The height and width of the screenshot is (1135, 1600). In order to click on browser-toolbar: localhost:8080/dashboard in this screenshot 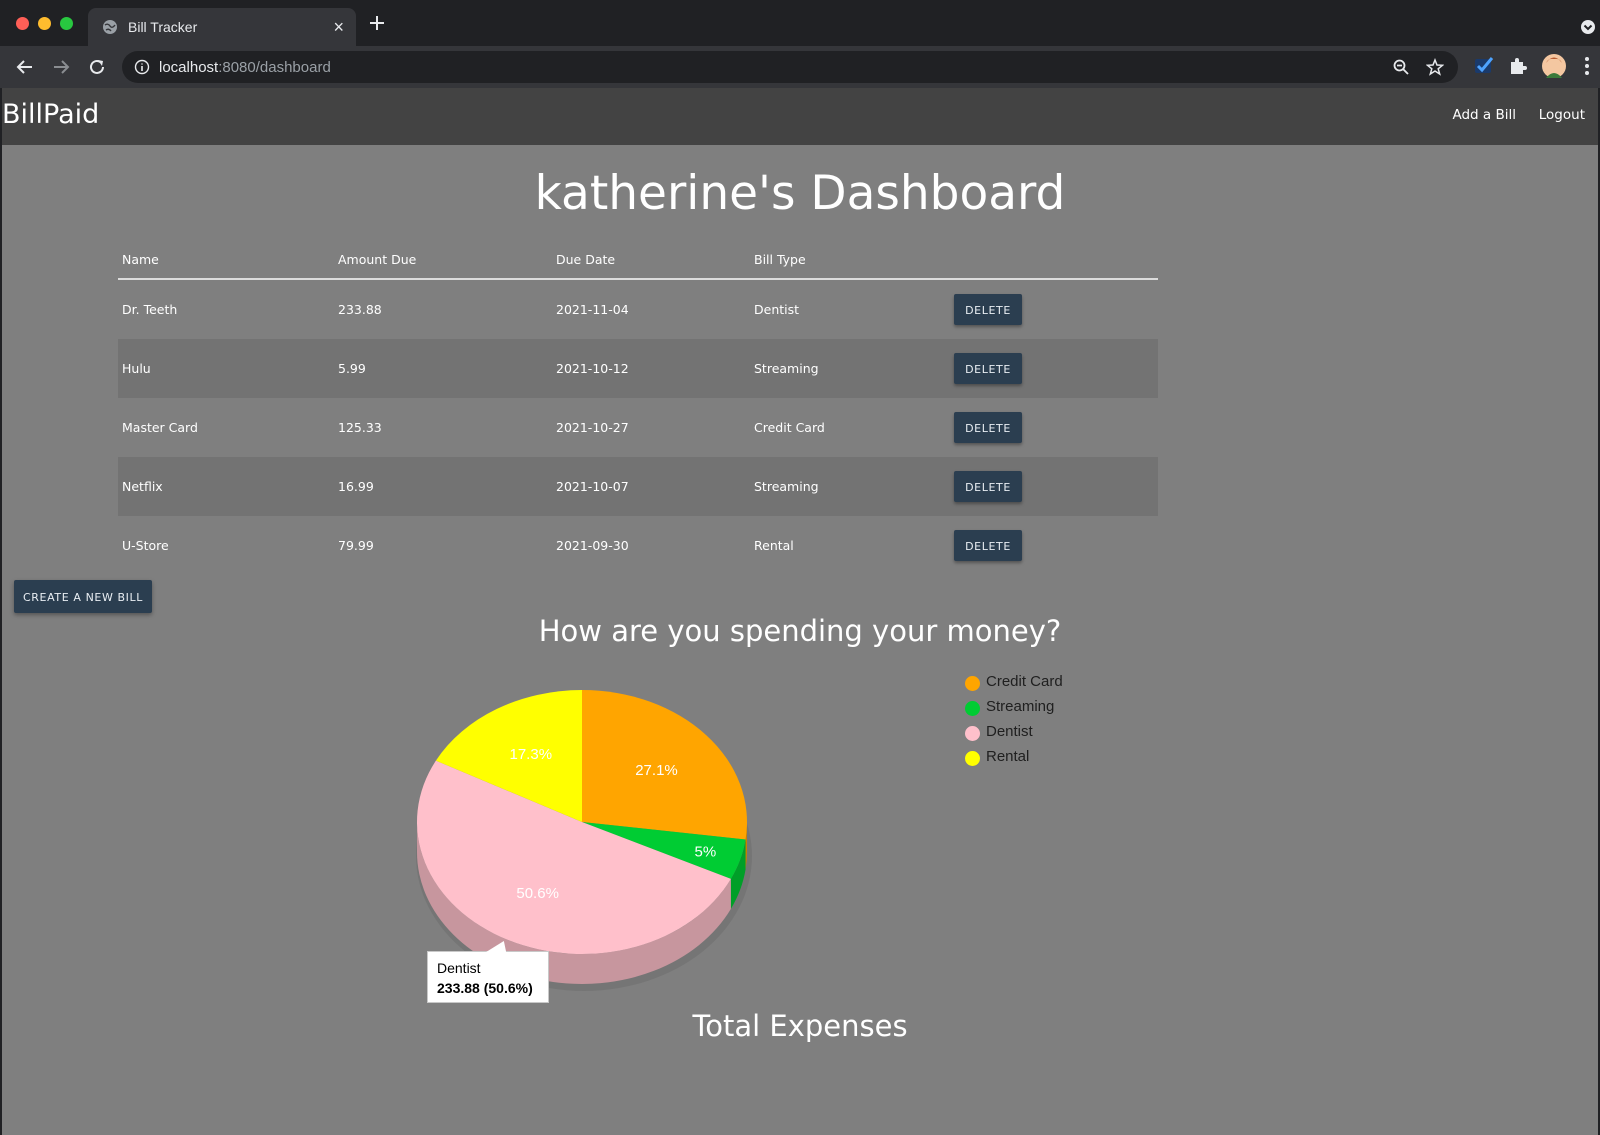, I will do `click(800, 67)`.